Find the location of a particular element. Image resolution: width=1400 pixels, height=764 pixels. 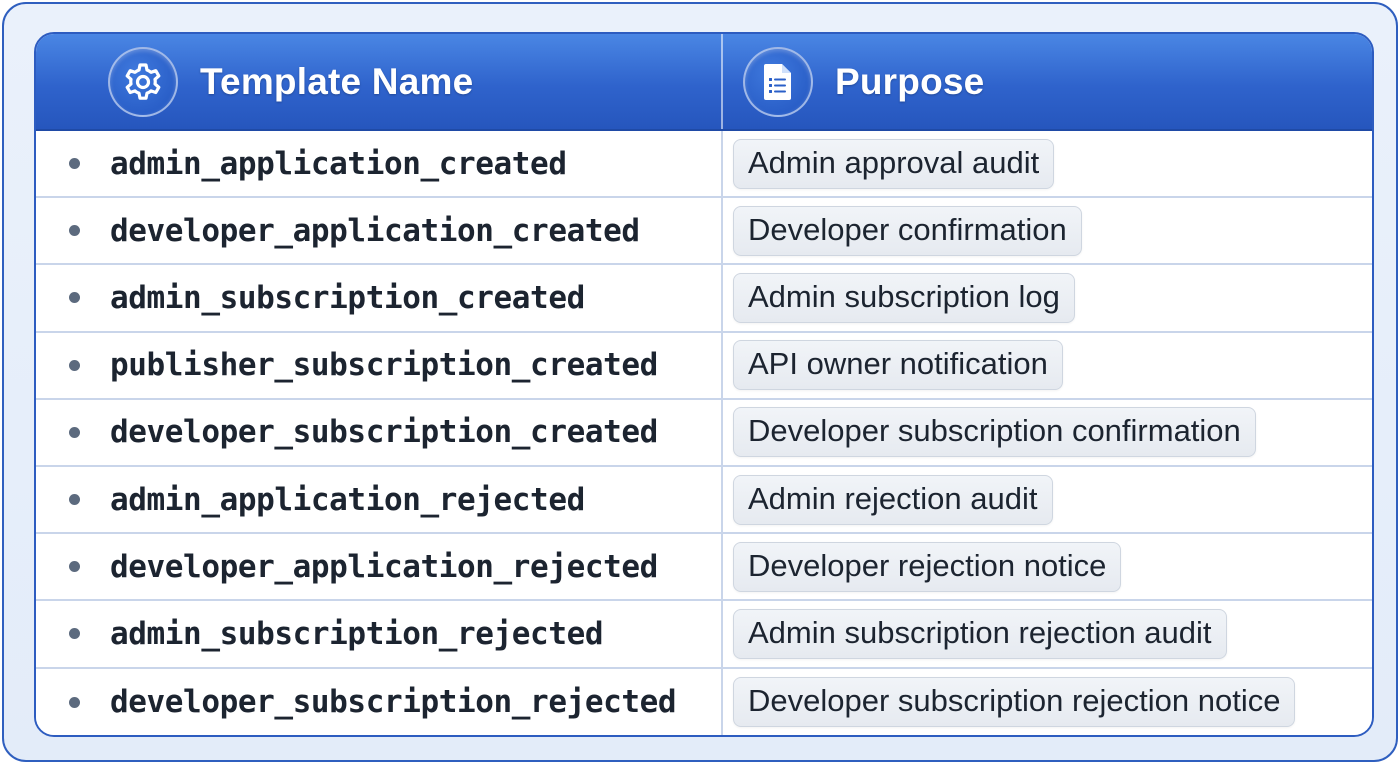

purpose-tag: Developer subscription confirmation is located at coordinates (994, 432).